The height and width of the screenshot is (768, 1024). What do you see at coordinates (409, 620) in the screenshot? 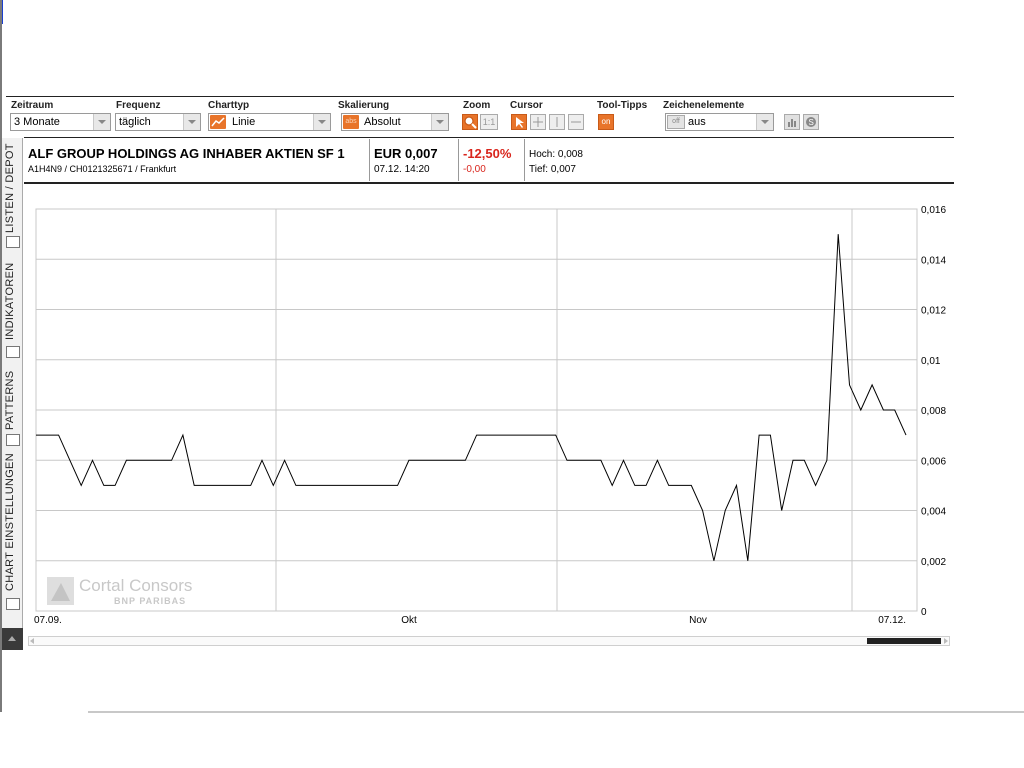
I see `x-tick-label: Okt` at bounding box center [409, 620].